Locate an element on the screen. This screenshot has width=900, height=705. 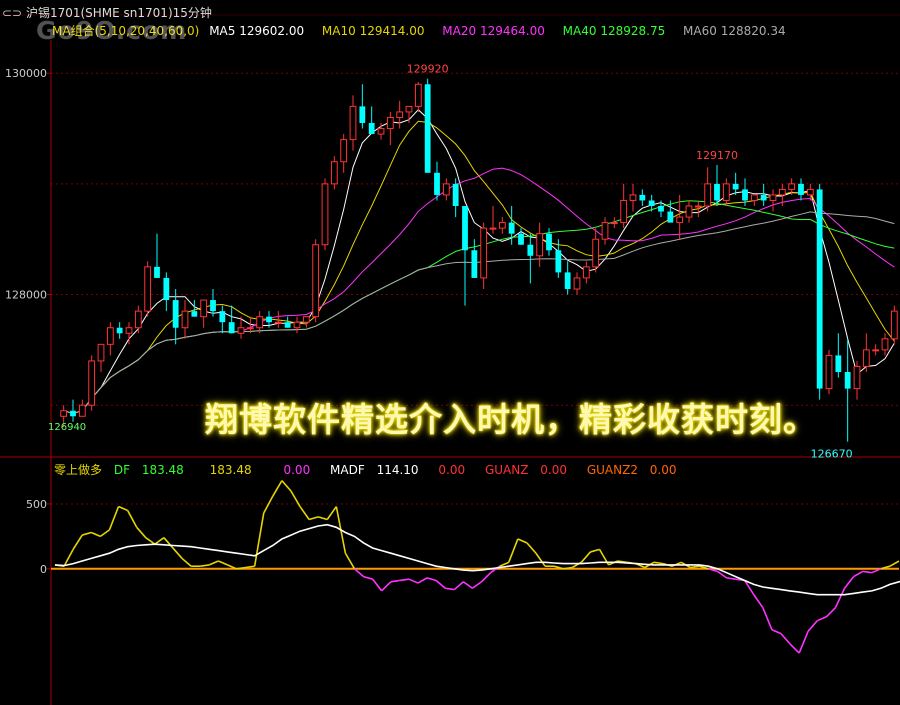
sub-legend-guanz2-value: 0.00 is located at coordinates (663, 470).